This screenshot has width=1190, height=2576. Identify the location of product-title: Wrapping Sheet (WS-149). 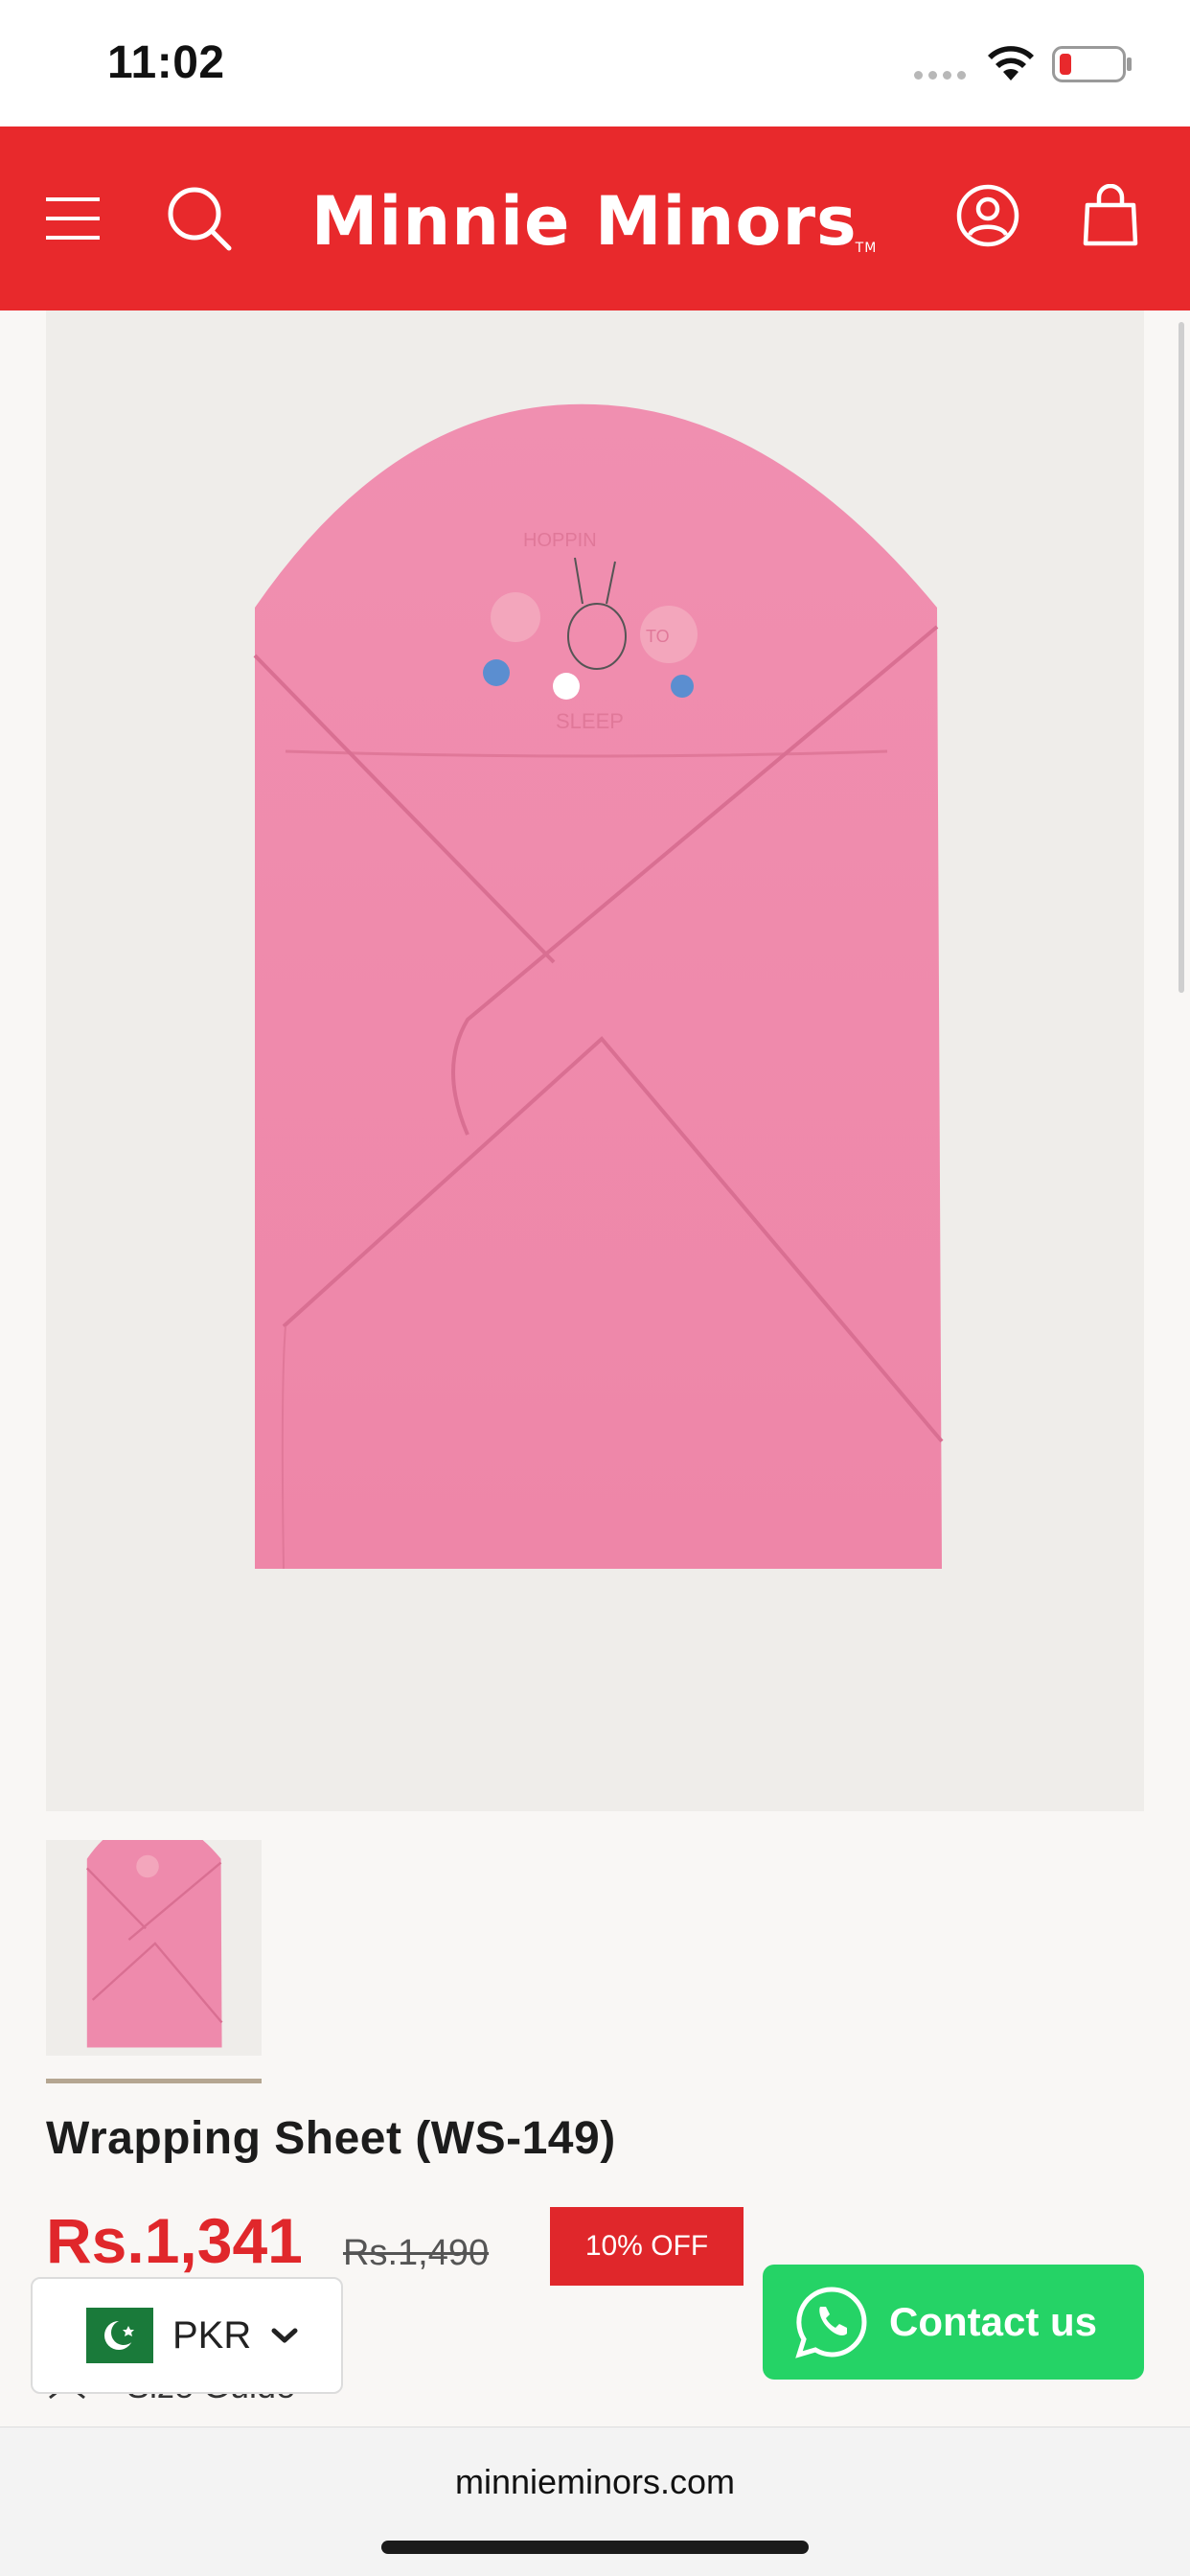
(331, 2138).